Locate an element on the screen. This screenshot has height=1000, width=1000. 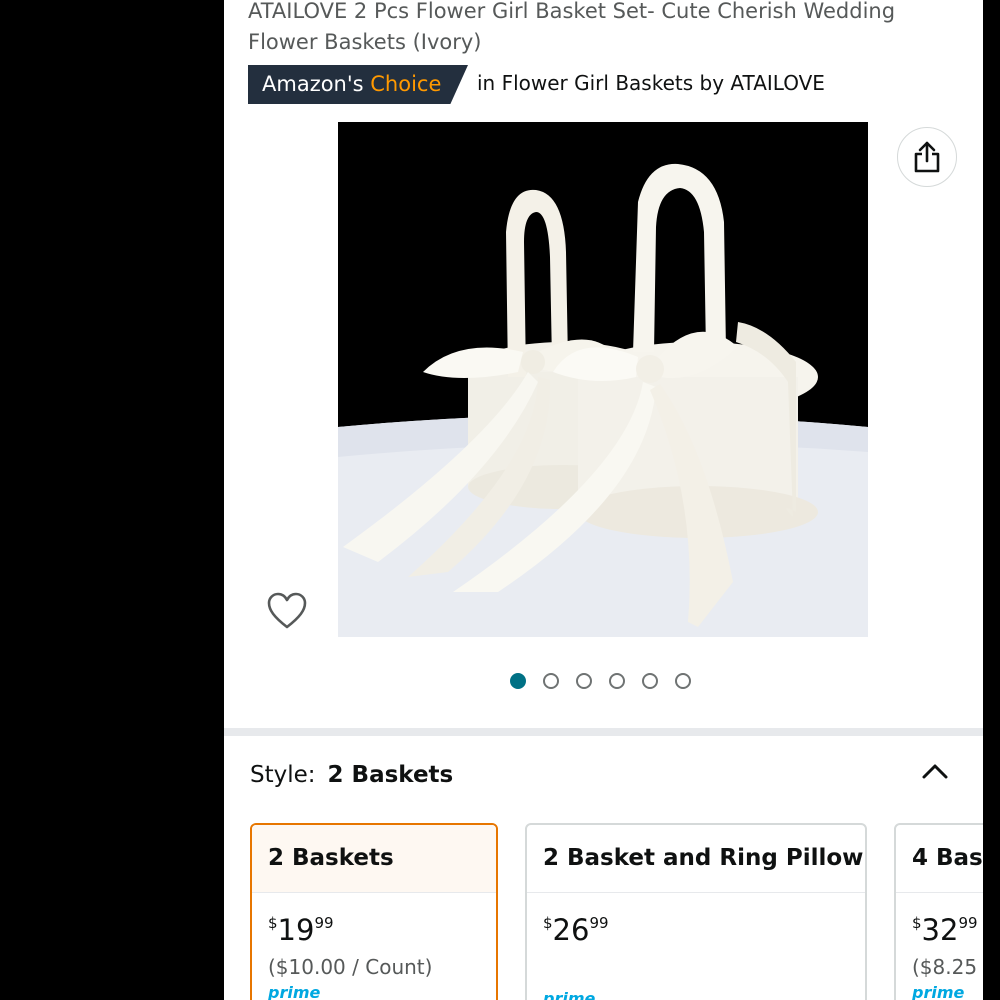
style-selector-header: Style: 2 Baskets is located at coordinates (351, 775).